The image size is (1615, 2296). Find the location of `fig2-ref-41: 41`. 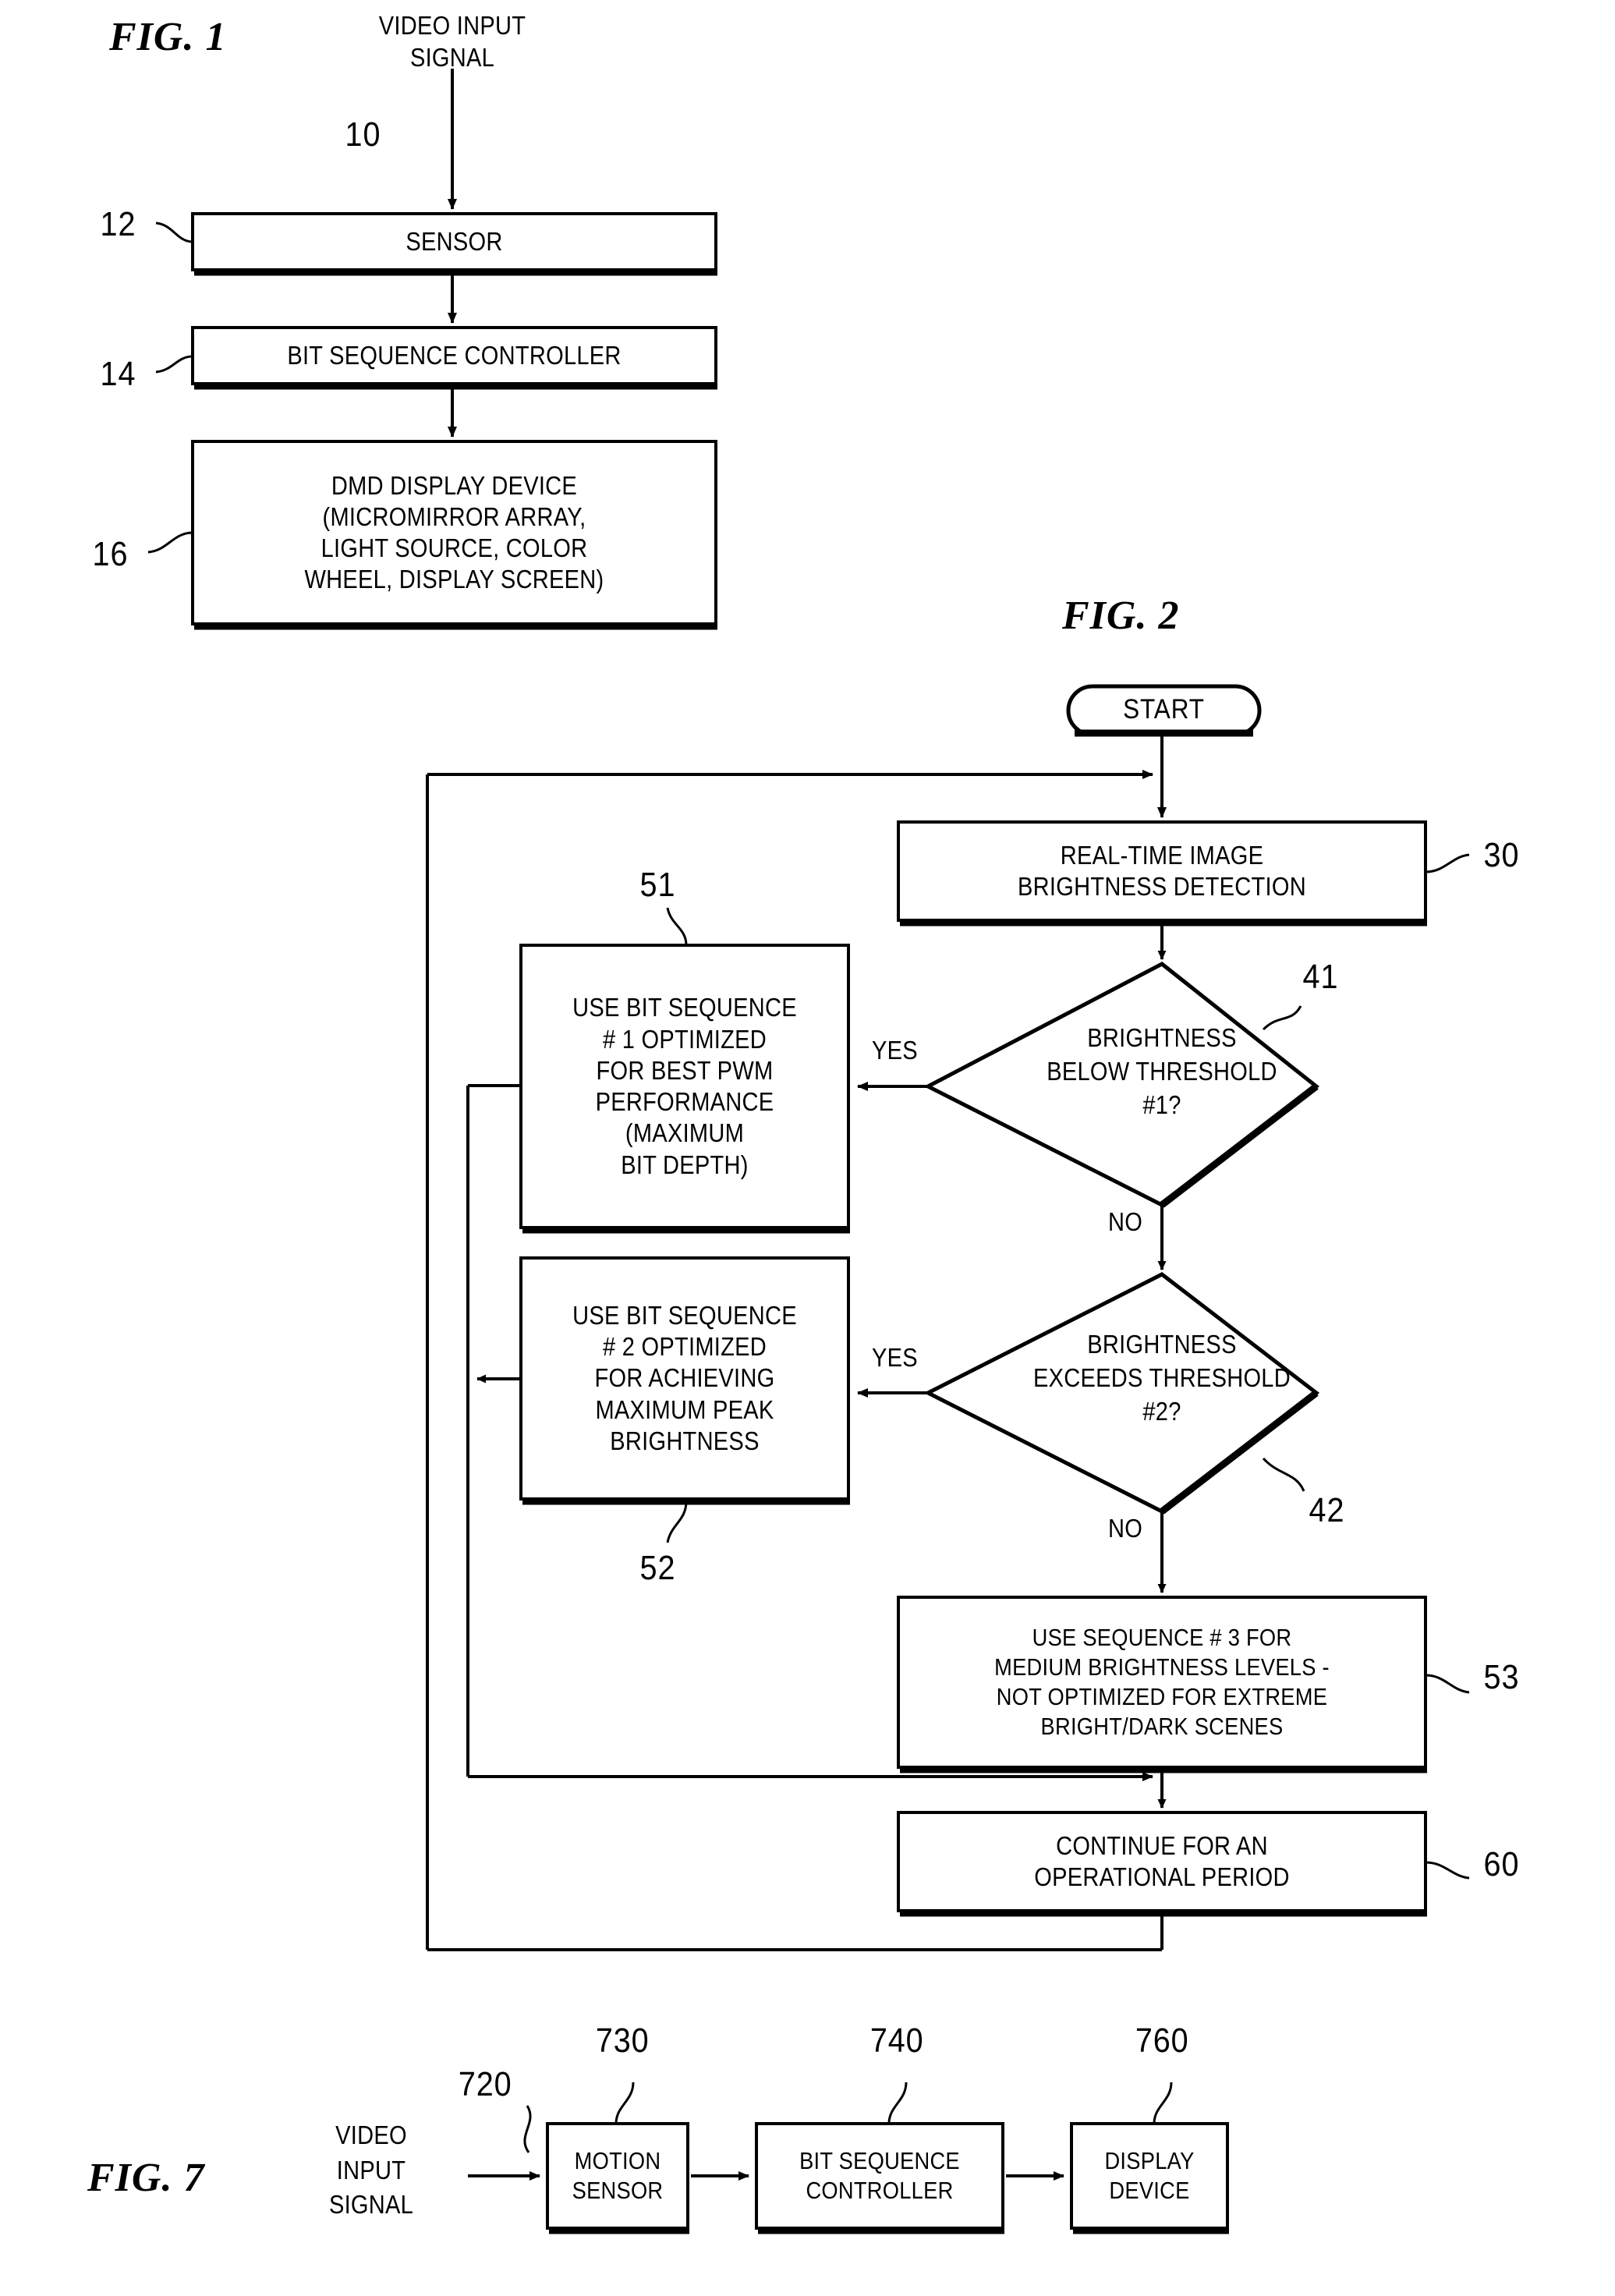

fig2-ref-41: 41 is located at coordinates (1320, 977).